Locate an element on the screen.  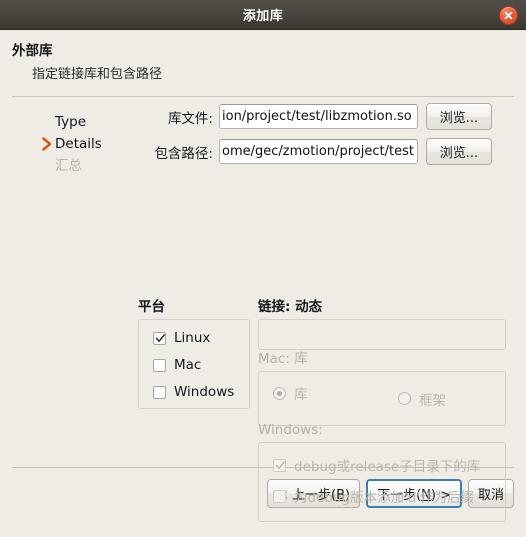
page-subtitle: 指定链接库和包含路径 is located at coordinates (97, 74).